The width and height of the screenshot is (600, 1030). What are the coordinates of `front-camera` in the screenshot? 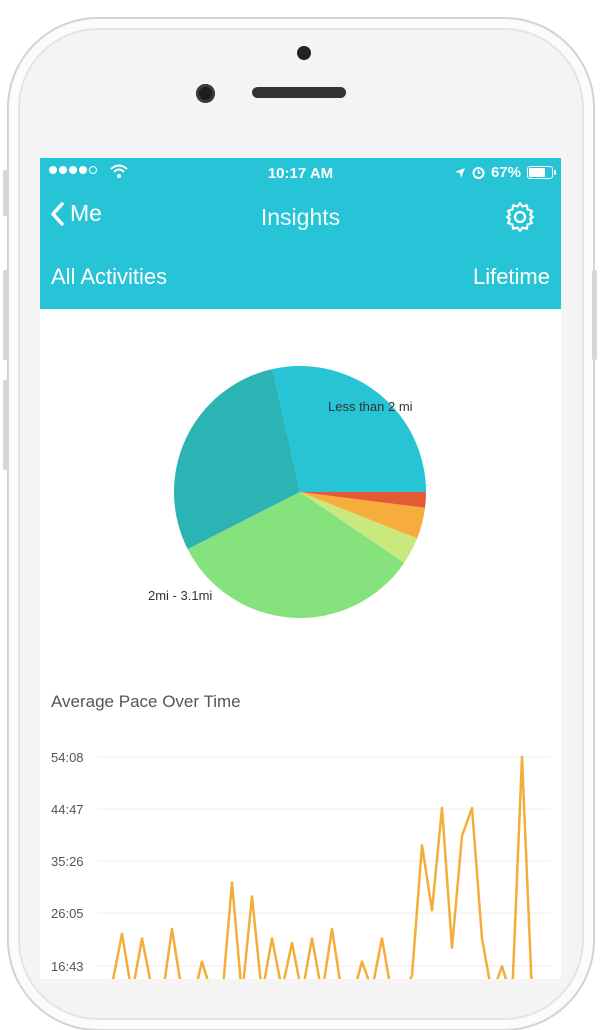 It's located at (205, 93).